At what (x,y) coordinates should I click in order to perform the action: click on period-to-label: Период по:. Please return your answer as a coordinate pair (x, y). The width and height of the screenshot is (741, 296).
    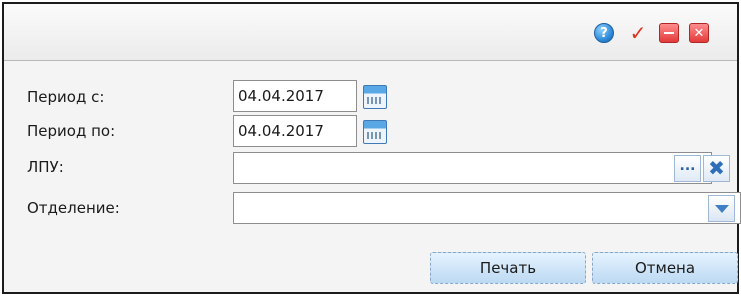
    Looking at the image, I should click on (71, 131).